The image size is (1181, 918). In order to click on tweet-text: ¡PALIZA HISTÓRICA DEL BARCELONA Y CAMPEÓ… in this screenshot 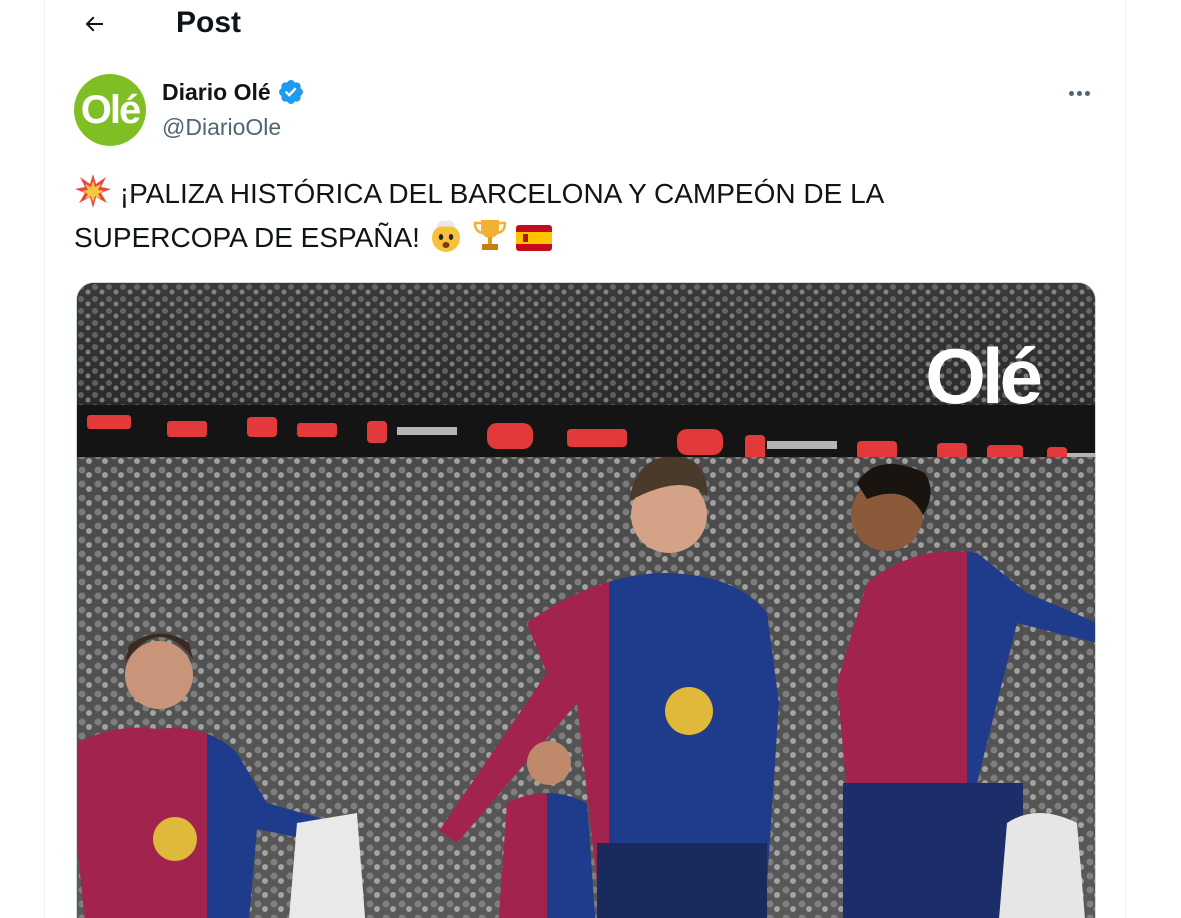, I will do `click(574, 216)`.